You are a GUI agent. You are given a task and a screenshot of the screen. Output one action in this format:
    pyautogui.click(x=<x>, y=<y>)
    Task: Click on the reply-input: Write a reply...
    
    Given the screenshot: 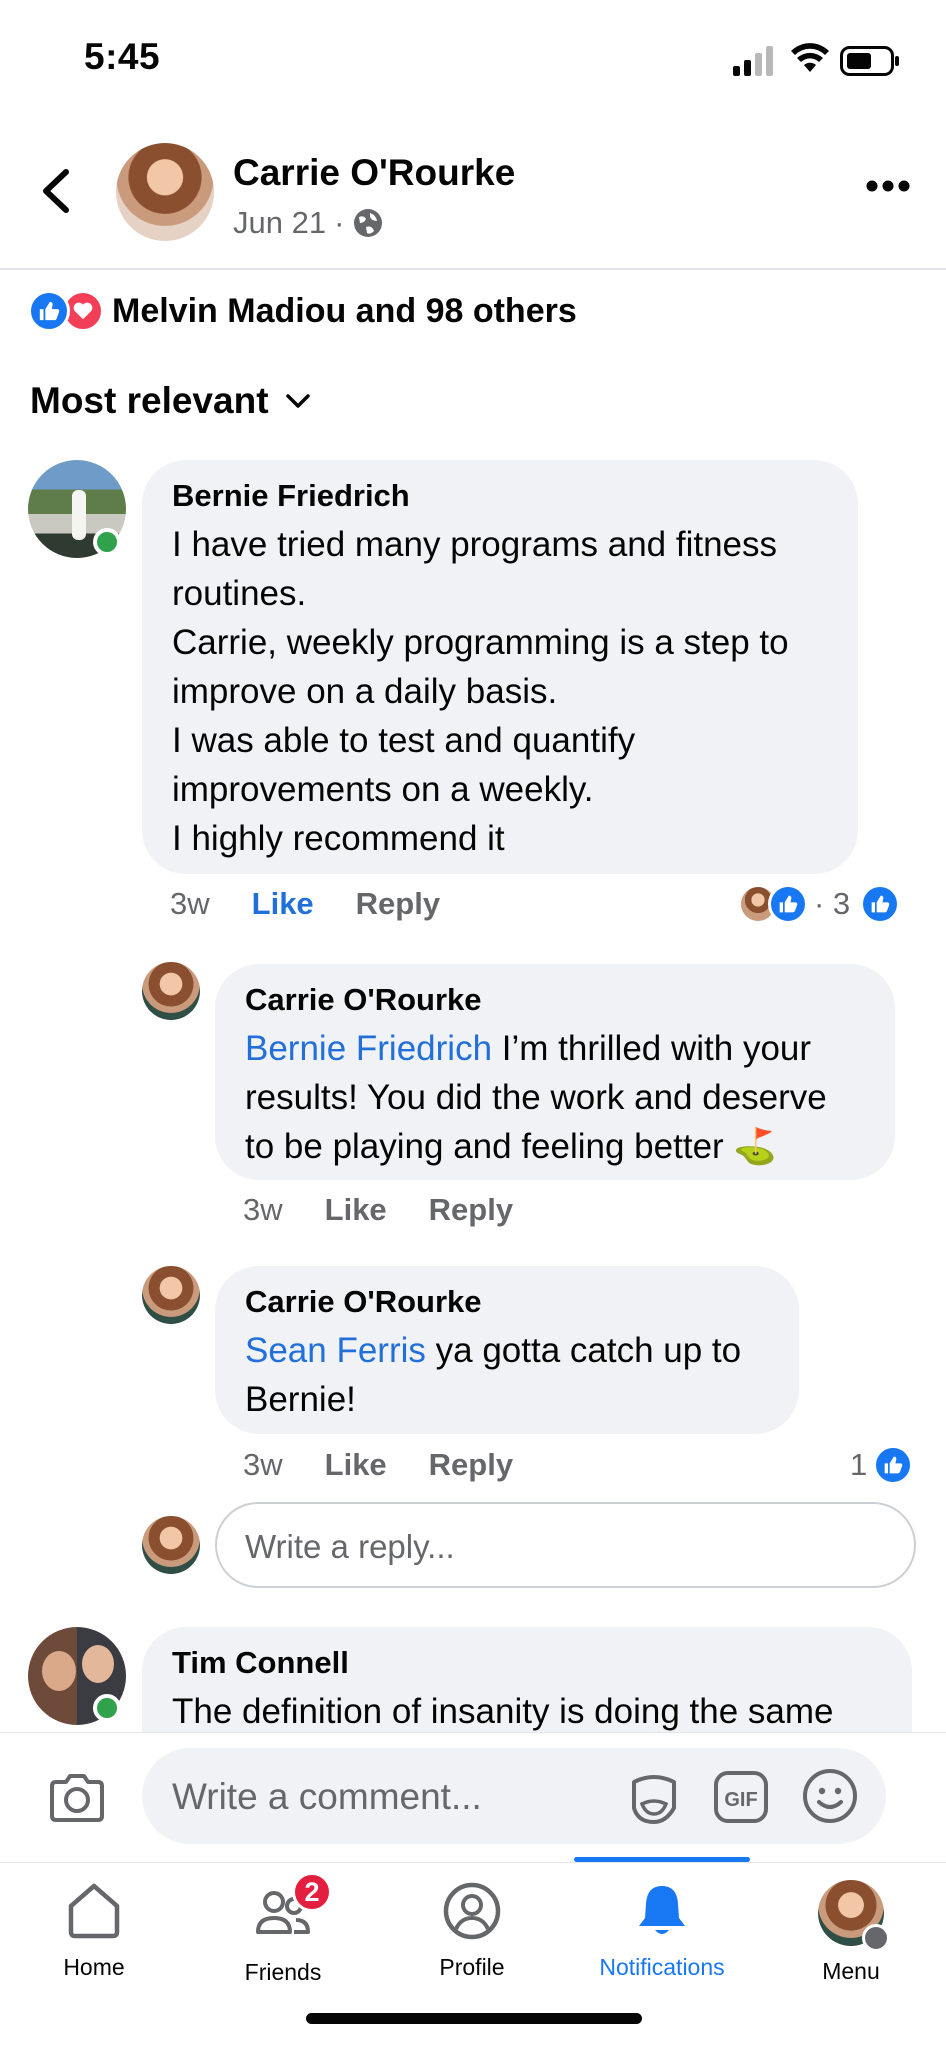 What is the action you would take?
    pyautogui.click(x=565, y=1545)
    